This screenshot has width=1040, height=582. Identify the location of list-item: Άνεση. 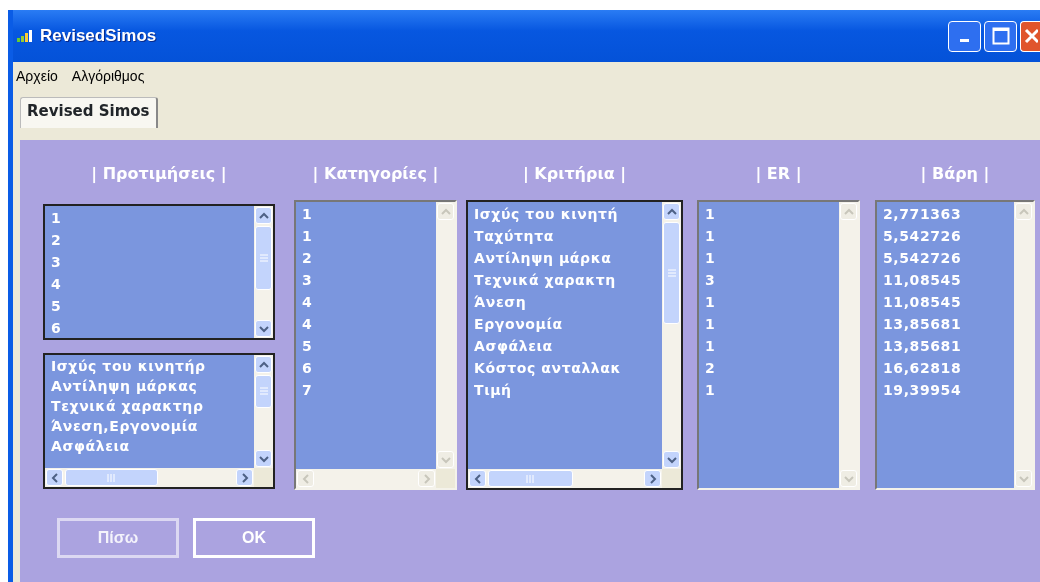
(568, 302).